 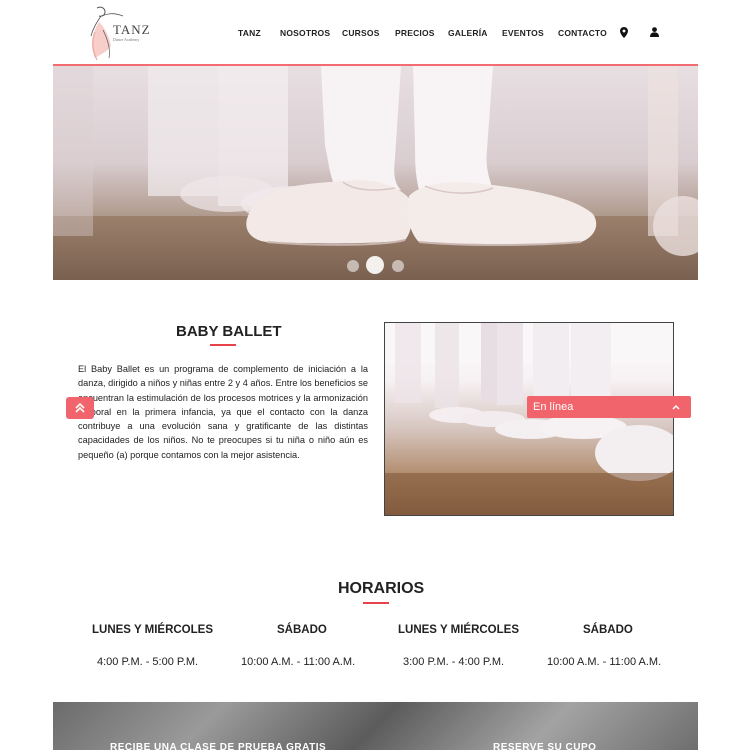 I want to click on free-class-cta: RECIBE UNA CLASE DE PRUEBA GRATIS, so click(x=218, y=746).